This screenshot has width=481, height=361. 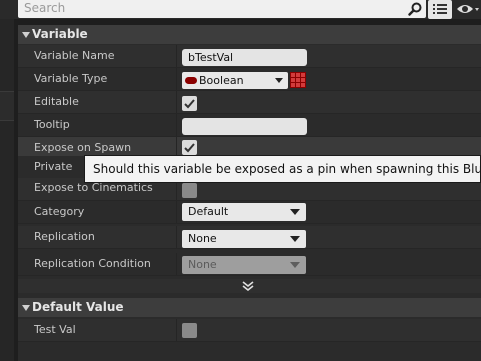 I want to click on replication-value: None, so click(x=202, y=238).